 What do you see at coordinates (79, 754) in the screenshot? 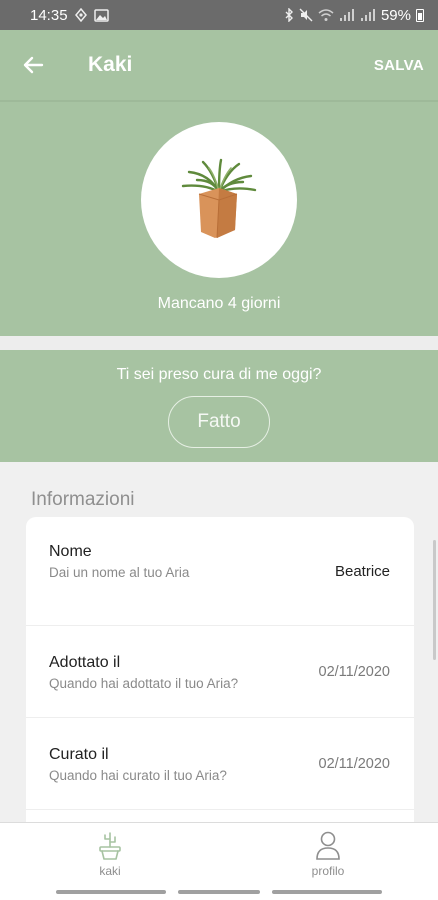
I see `info-row-label: Curato il` at bounding box center [79, 754].